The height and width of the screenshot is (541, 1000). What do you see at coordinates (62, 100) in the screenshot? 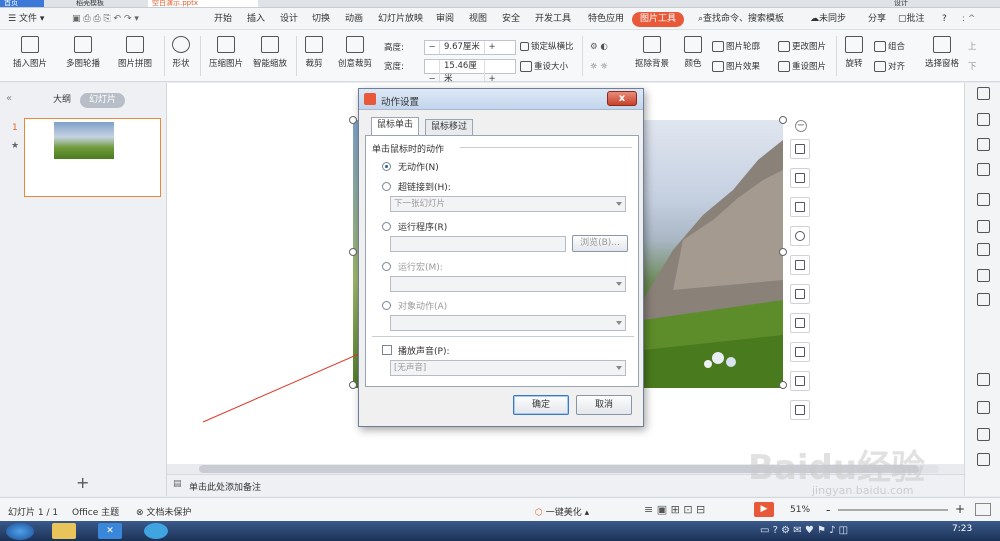
I see `tab-outline: 大纲` at bounding box center [62, 100].